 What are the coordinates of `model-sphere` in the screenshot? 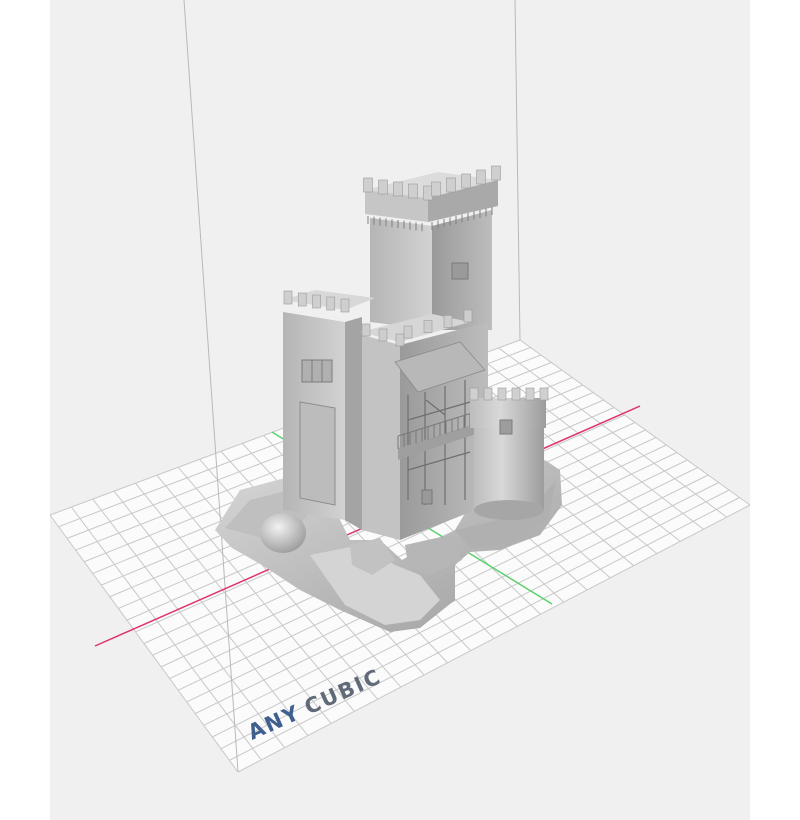 It's located at (283, 533).